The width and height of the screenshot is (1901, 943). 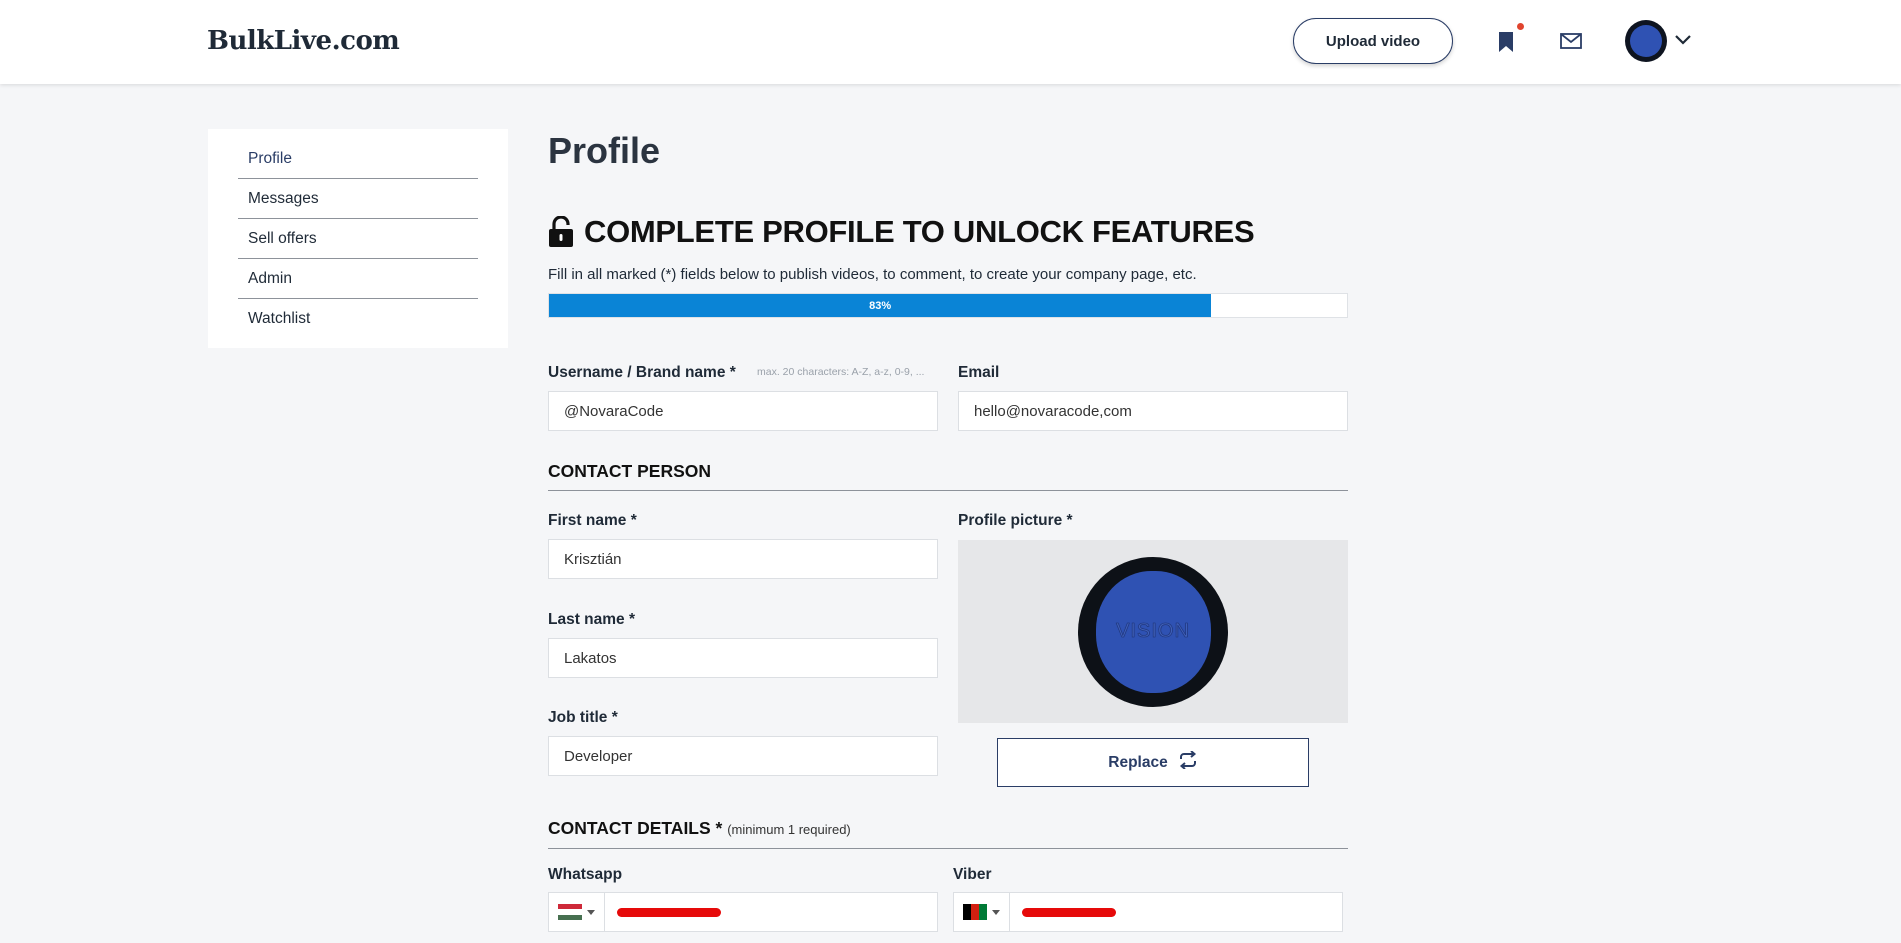 I want to click on profile-picture-preview: VISION, so click(x=1153, y=631).